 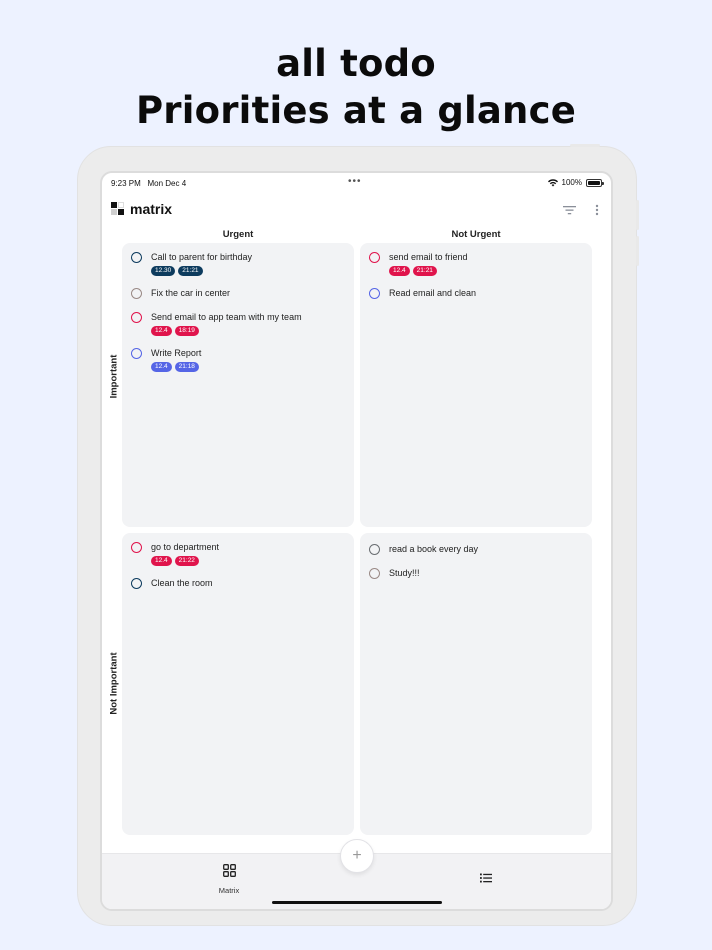 I want to click on nav-label-matrix: Matrix, so click(x=229, y=890).